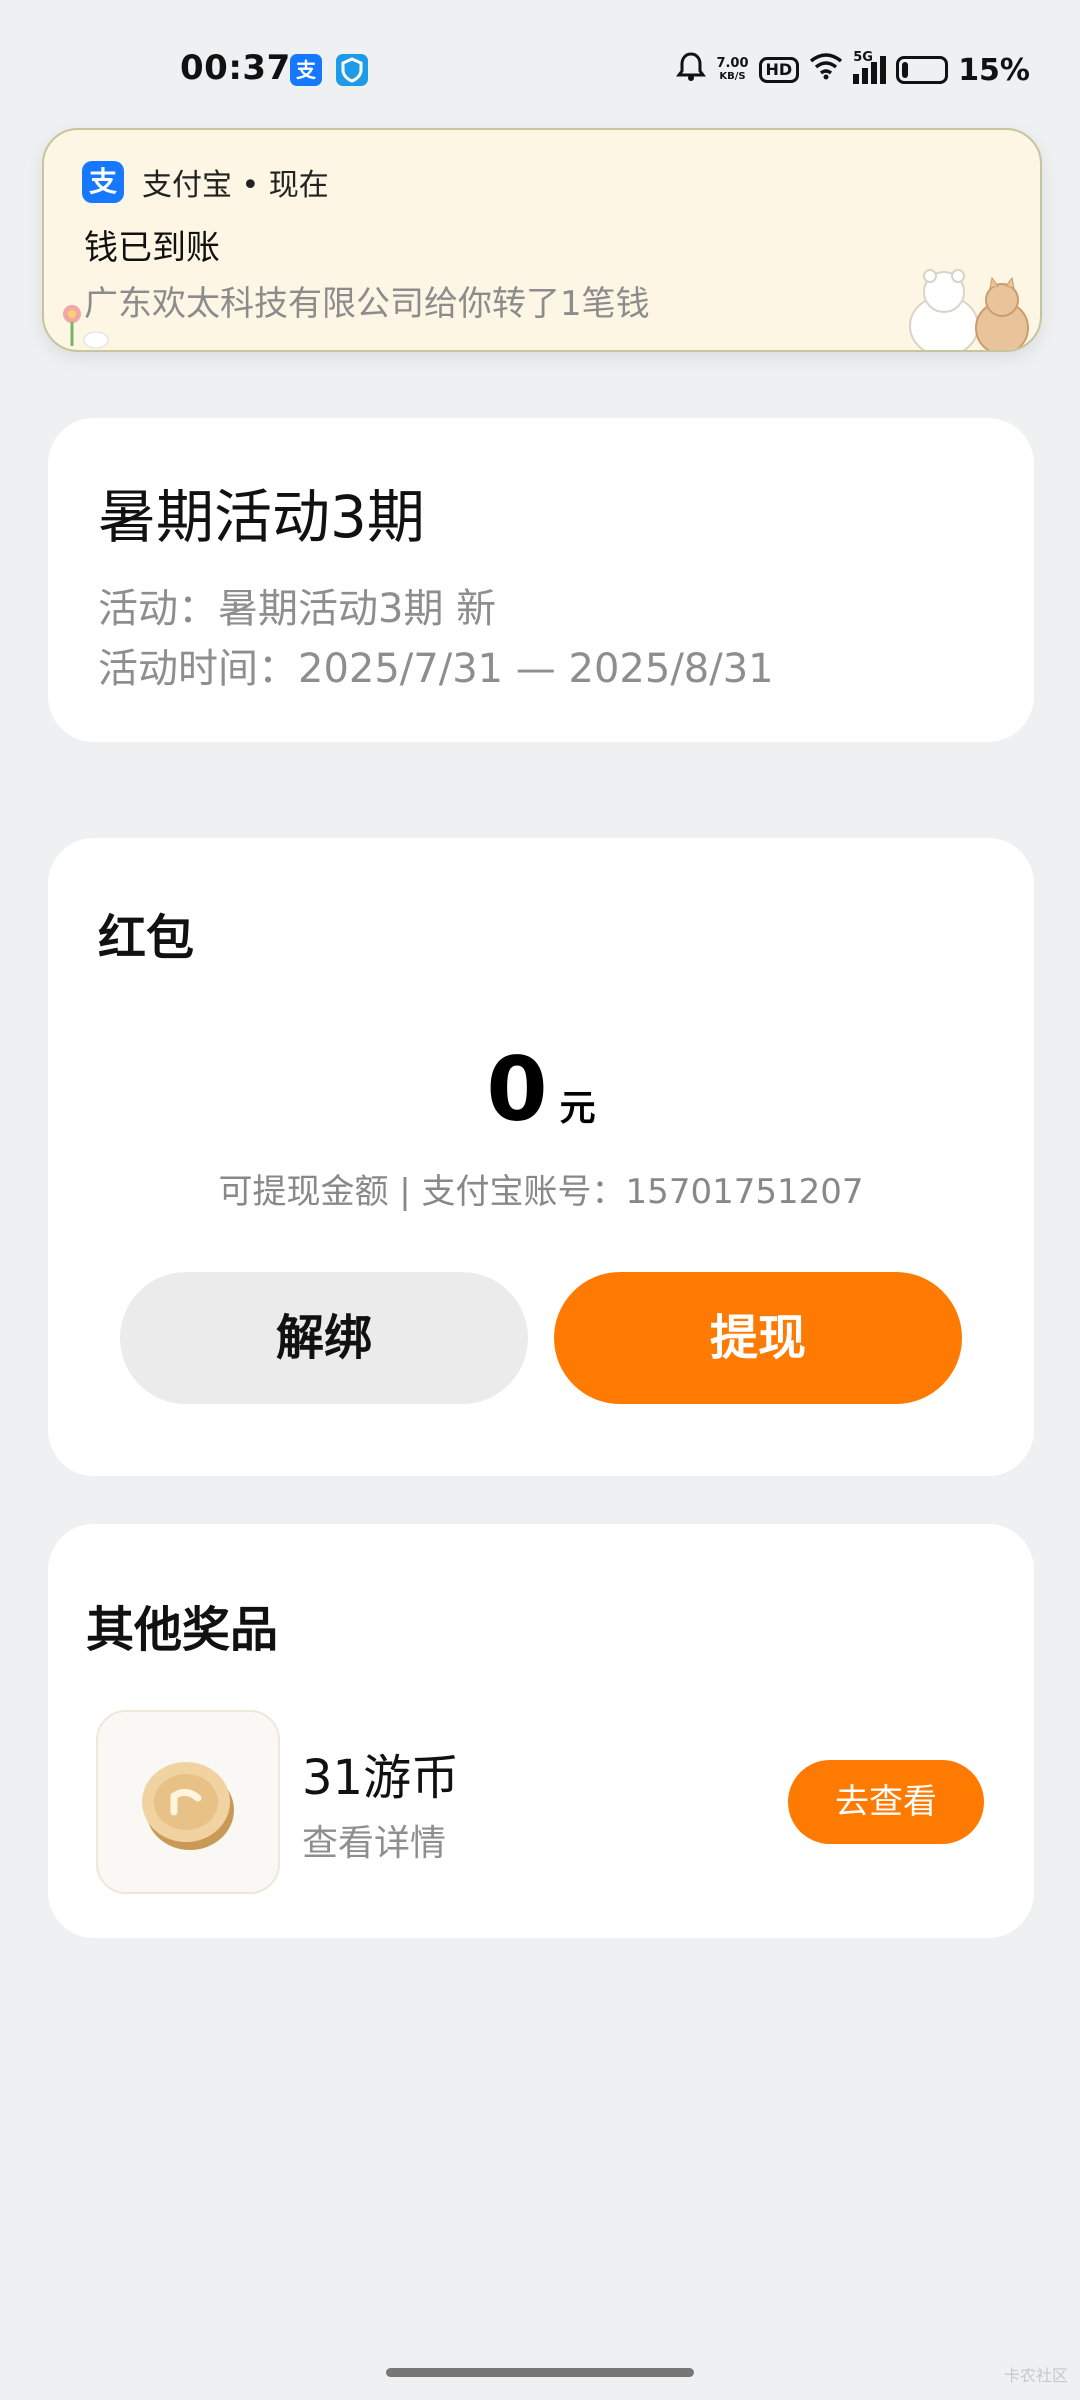 The width and height of the screenshot is (1080, 2400). Describe the element at coordinates (779, 70) in the screenshot. I see `hd-badge: HD` at that location.